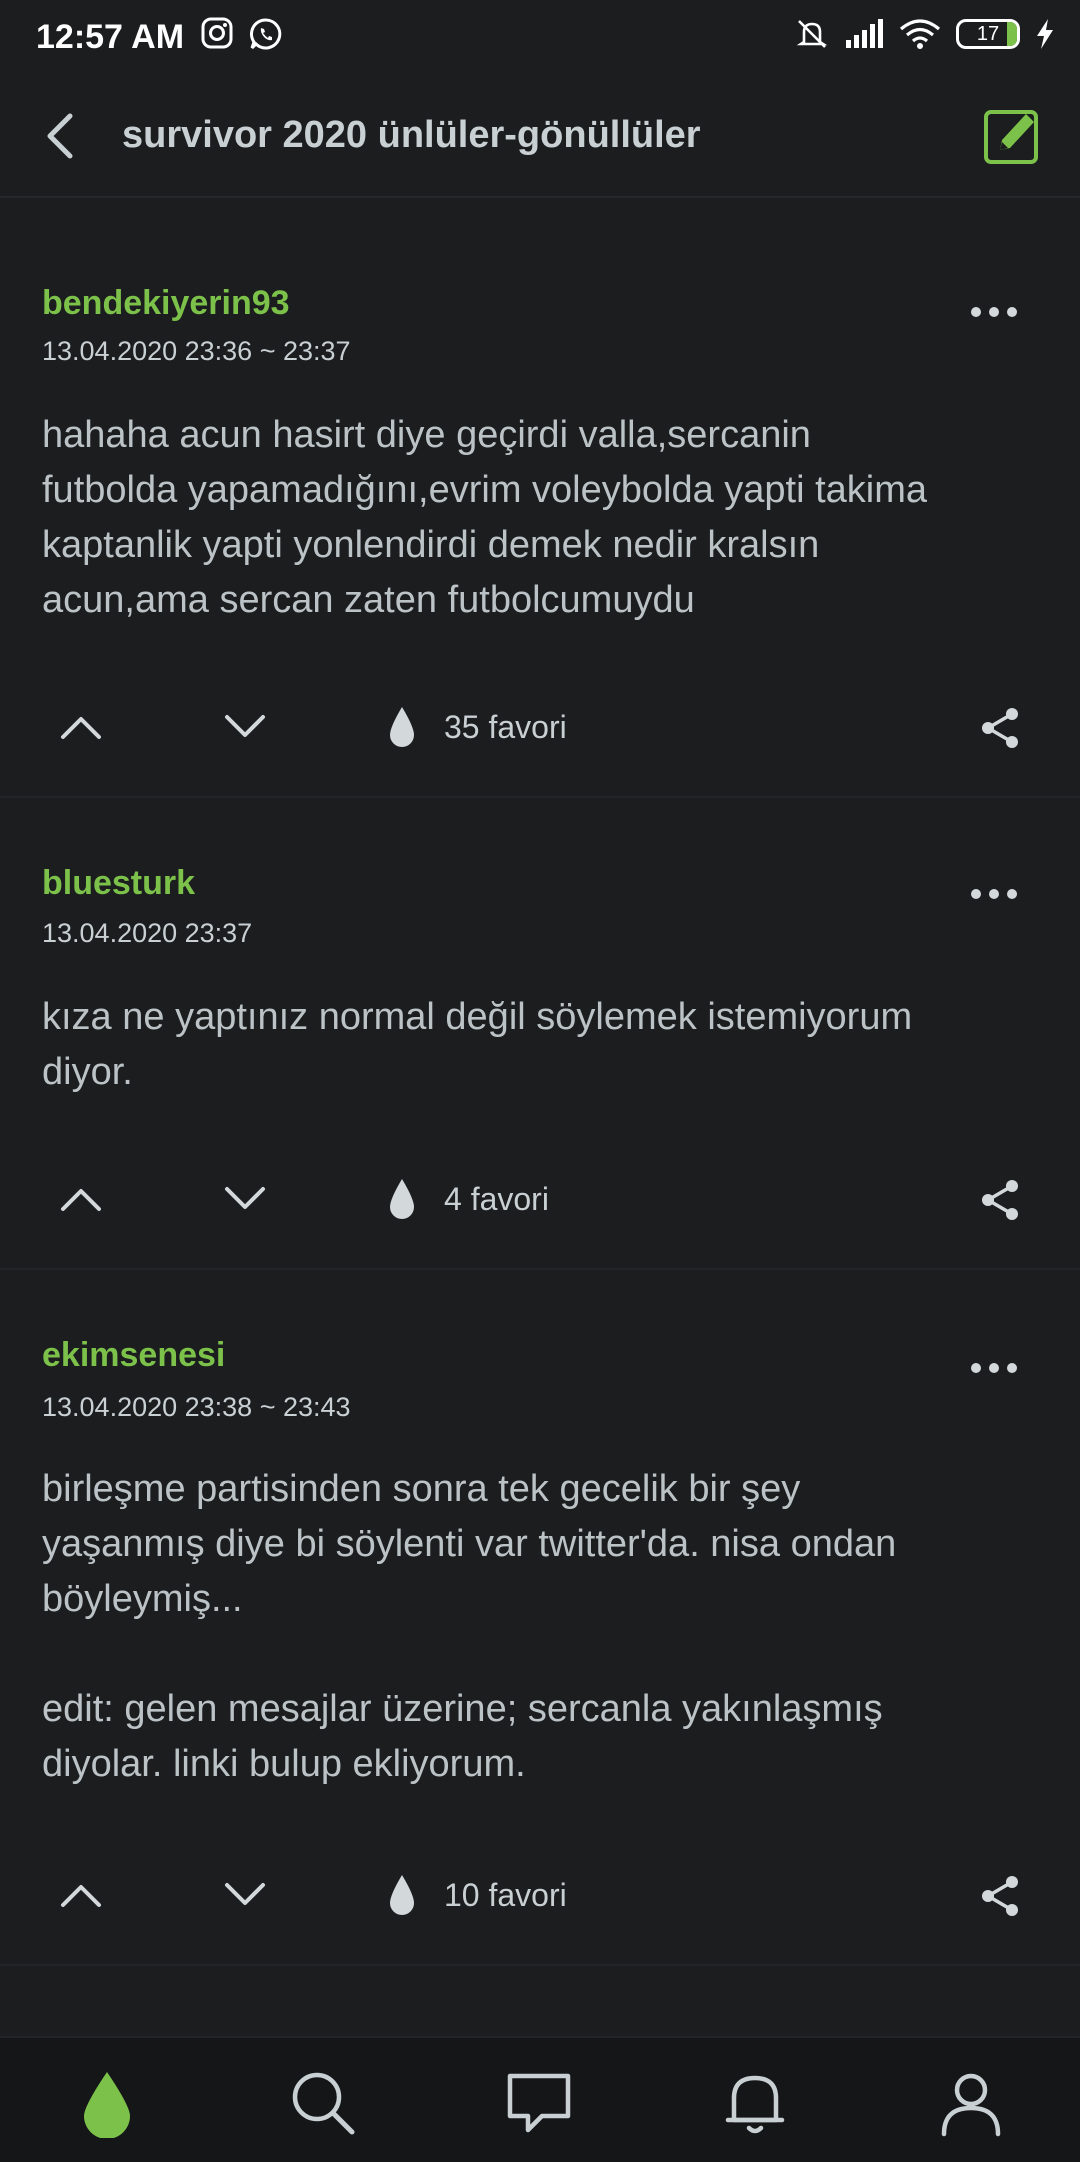  I want to click on favorite-button: 35 favori, so click(476, 727).